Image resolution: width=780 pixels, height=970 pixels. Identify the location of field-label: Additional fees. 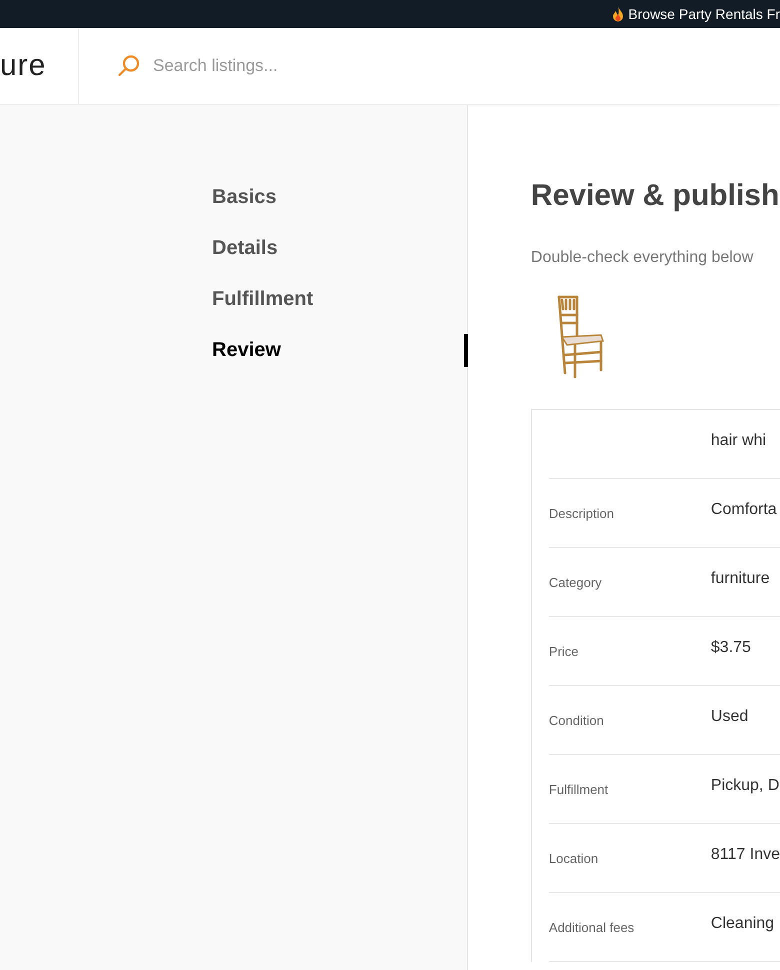
(592, 928).